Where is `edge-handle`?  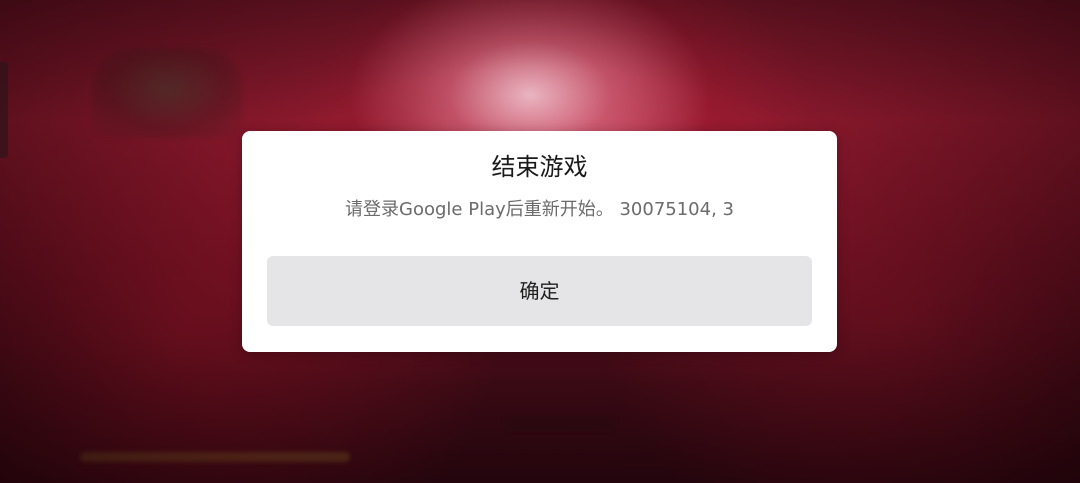
edge-handle is located at coordinates (4, 110).